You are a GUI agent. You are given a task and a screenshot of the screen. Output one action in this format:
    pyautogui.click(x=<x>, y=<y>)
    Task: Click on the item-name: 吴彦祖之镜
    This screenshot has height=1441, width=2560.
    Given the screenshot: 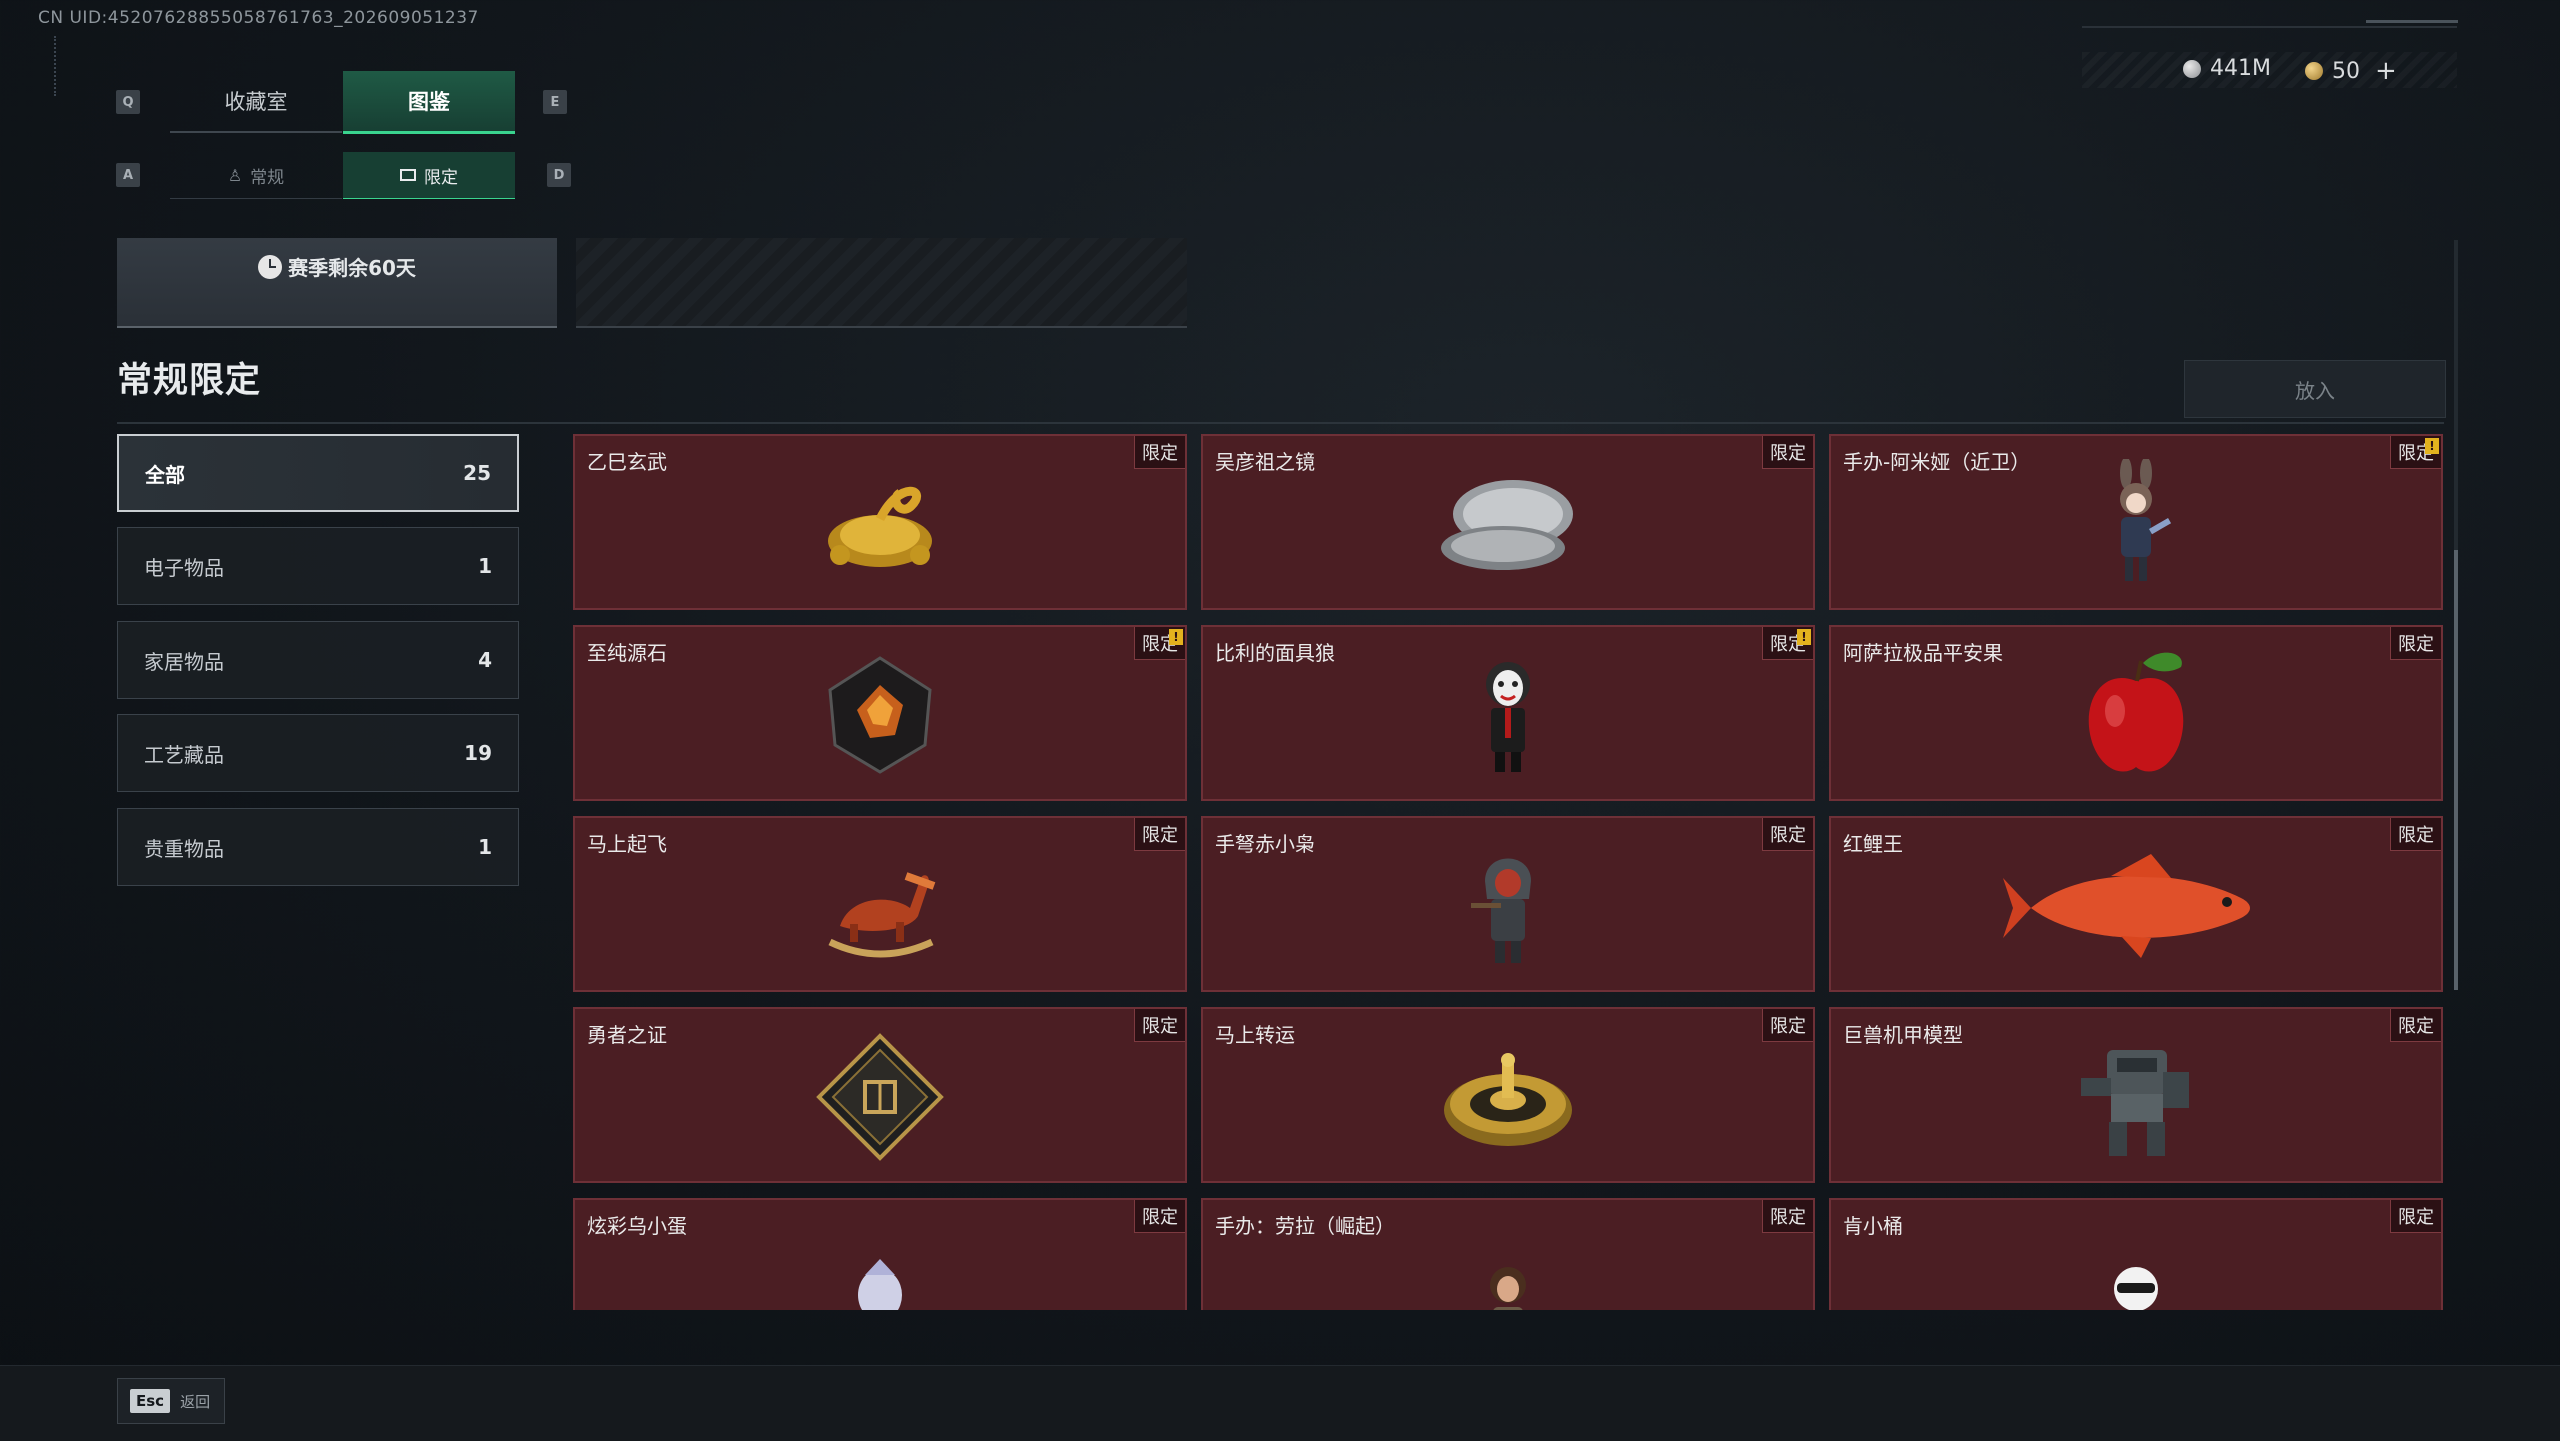 What is the action you would take?
    pyautogui.click(x=1265, y=462)
    